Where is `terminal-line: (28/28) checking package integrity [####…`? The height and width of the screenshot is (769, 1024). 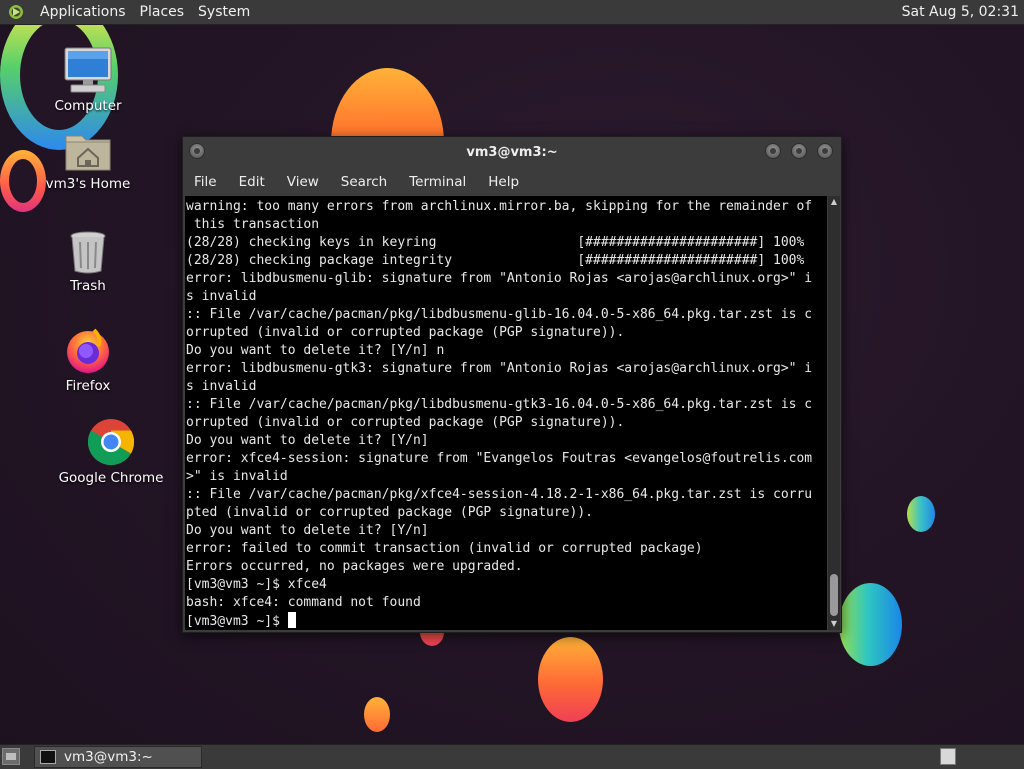 terminal-line: (28/28) checking package integrity [####… is located at coordinates (495, 260).